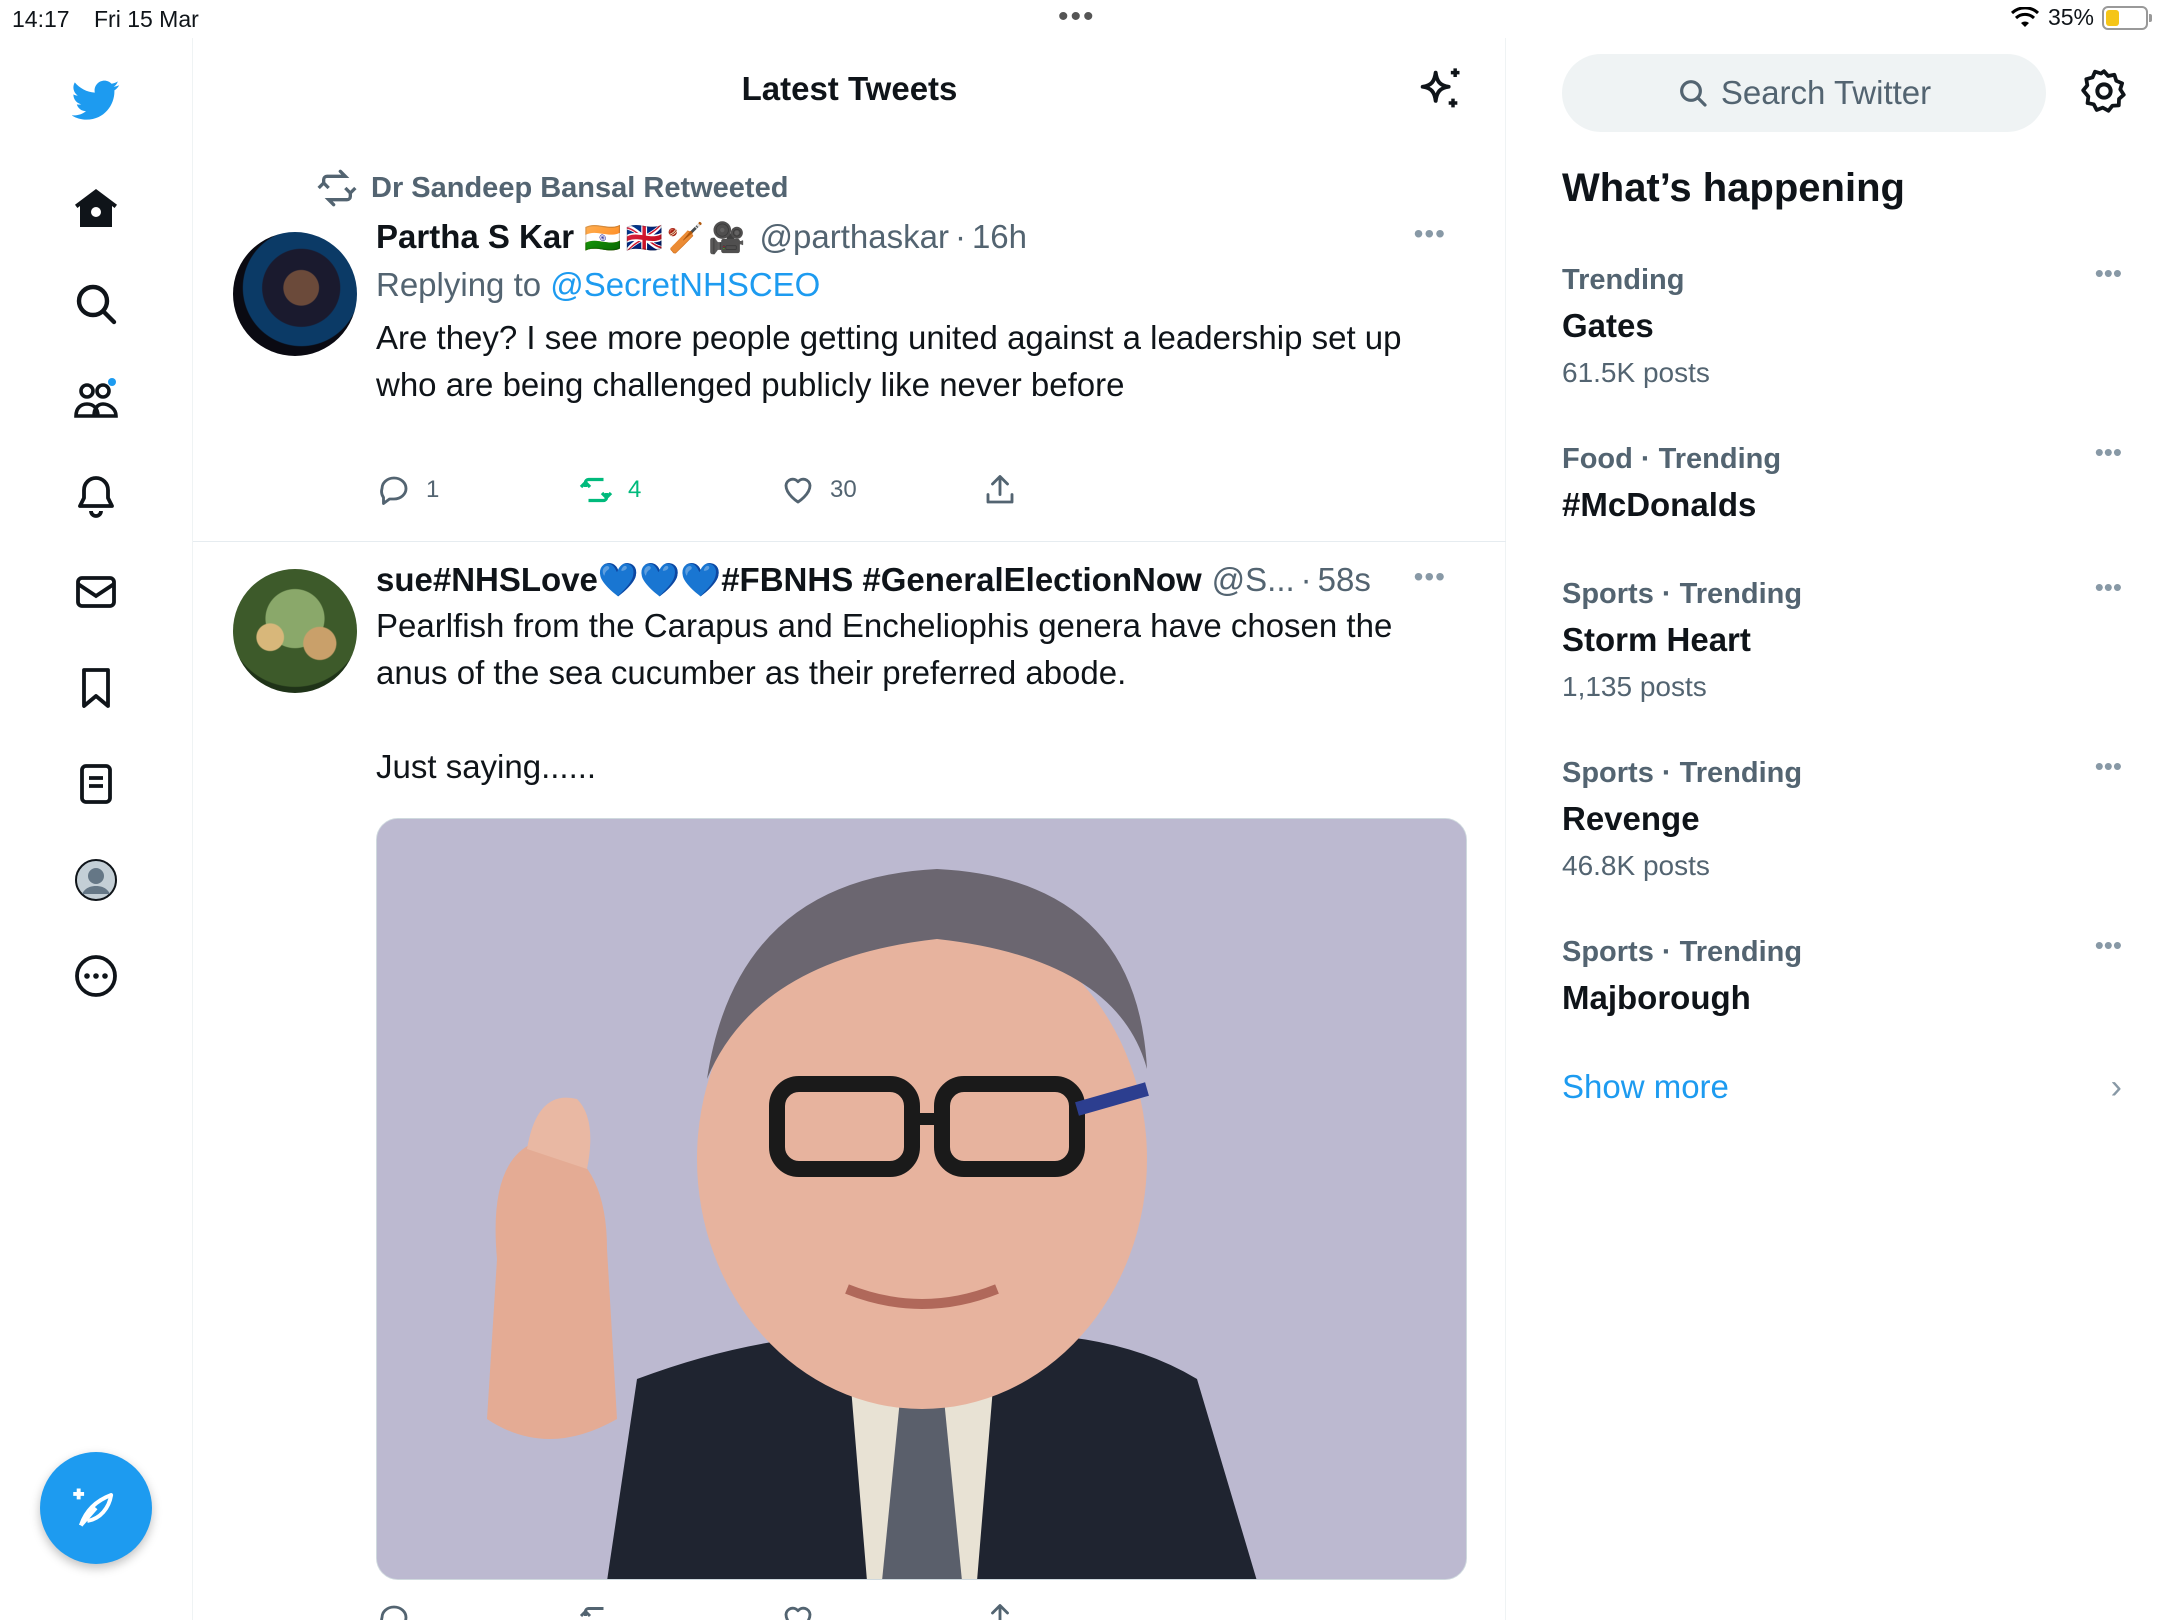 The width and height of the screenshot is (2160, 1620). I want to click on author-name-part2: #FBNHS #GeneralElectionNow, so click(961, 580).